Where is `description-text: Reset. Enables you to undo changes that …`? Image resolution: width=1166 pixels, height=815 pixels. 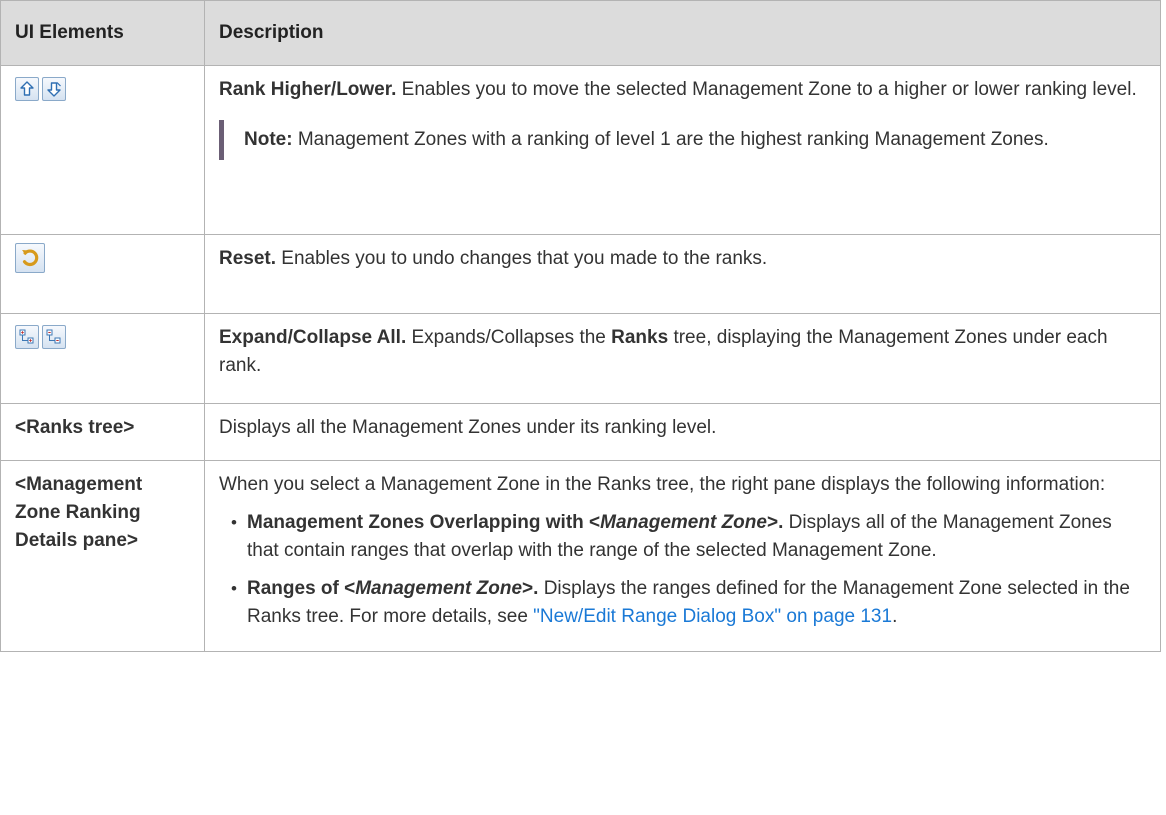 description-text: Reset. Enables you to undo changes that … is located at coordinates (493, 258).